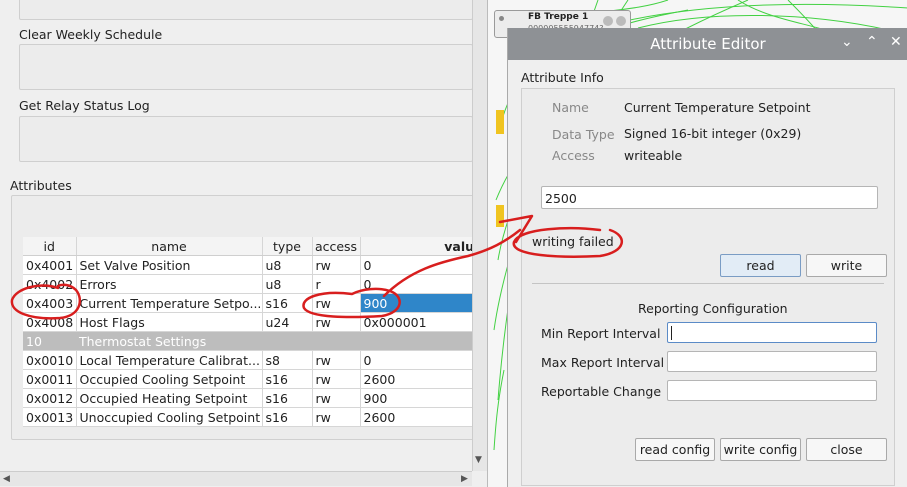  Describe the element at coordinates (169, 284) in the screenshot. I see `cell-name: Errors` at that location.